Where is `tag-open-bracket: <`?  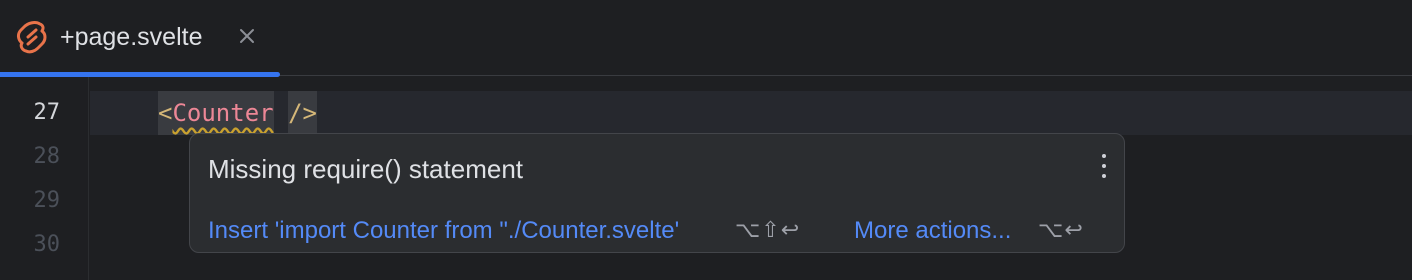
tag-open-bracket: < is located at coordinates (165, 113).